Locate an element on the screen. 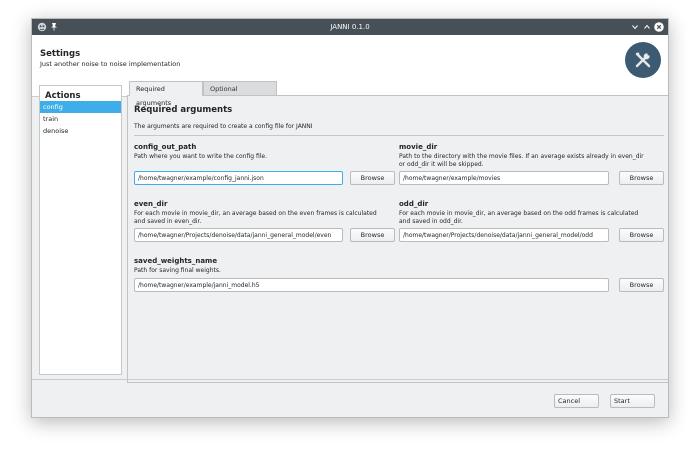 The height and width of the screenshot is (450, 700). saved-weights-name-description: Path for saving final weights. is located at coordinates (177, 270).